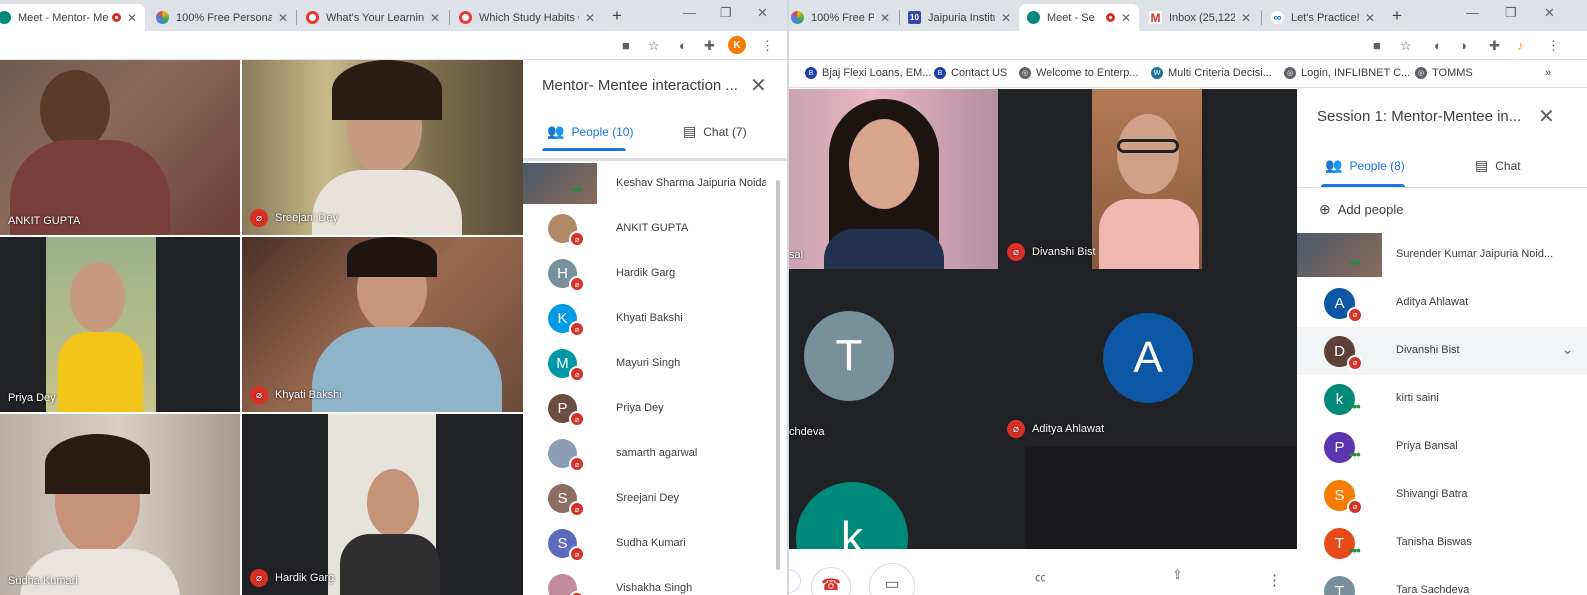 Image resolution: width=1587 pixels, height=595 pixels. What do you see at coordinates (382, 324) in the screenshot?
I see `video-tile: ⌀ Khyati Bakshi` at bounding box center [382, 324].